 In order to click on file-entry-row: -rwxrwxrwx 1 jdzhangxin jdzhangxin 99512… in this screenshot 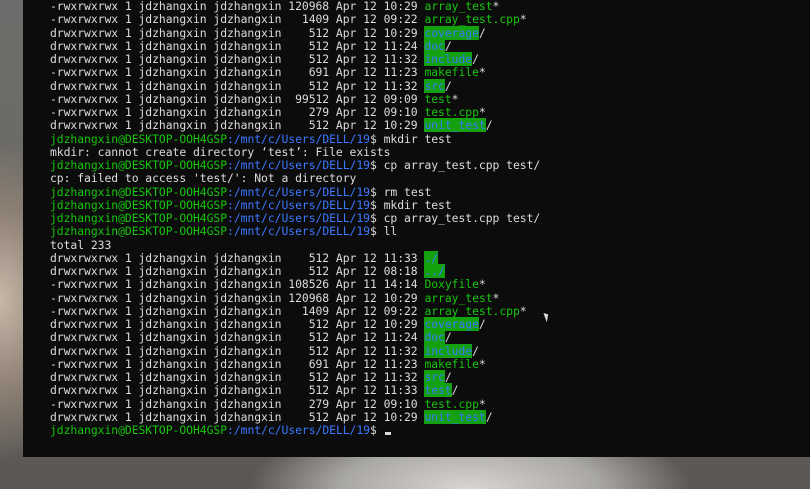, I will do `click(295, 98)`.